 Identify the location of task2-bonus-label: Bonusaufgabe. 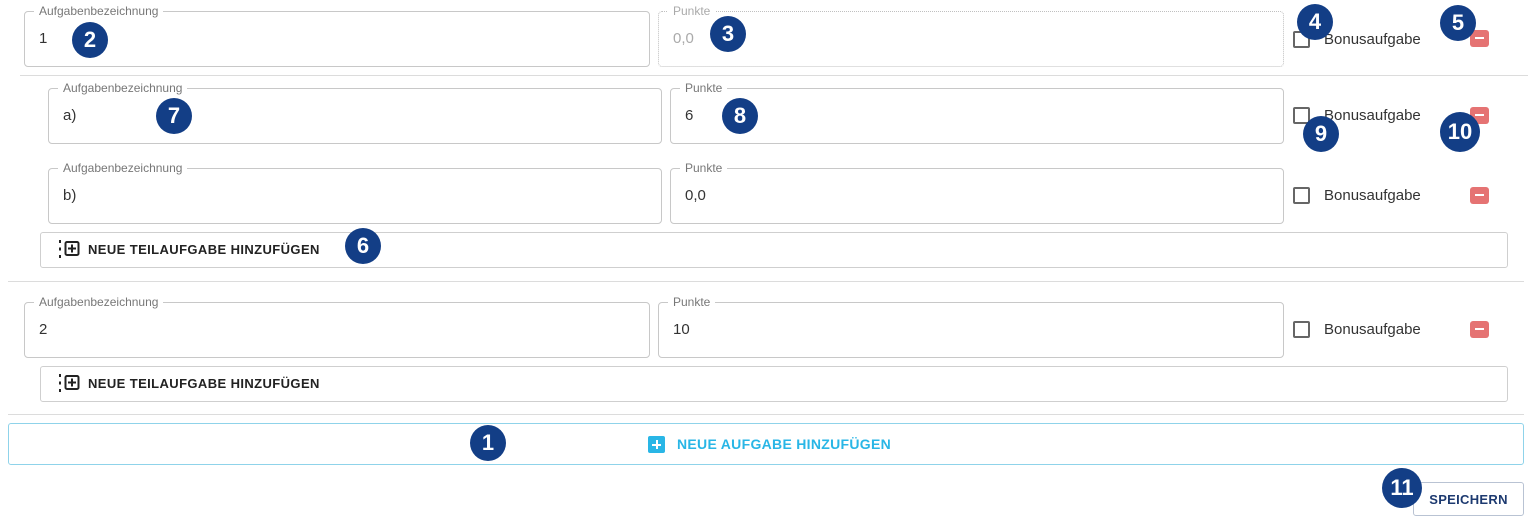
(1372, 329).